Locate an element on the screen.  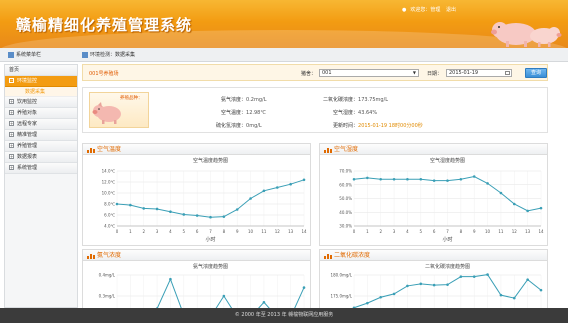
humidity-panel-title: 空气湿度 is located at coordinates (346, 149).